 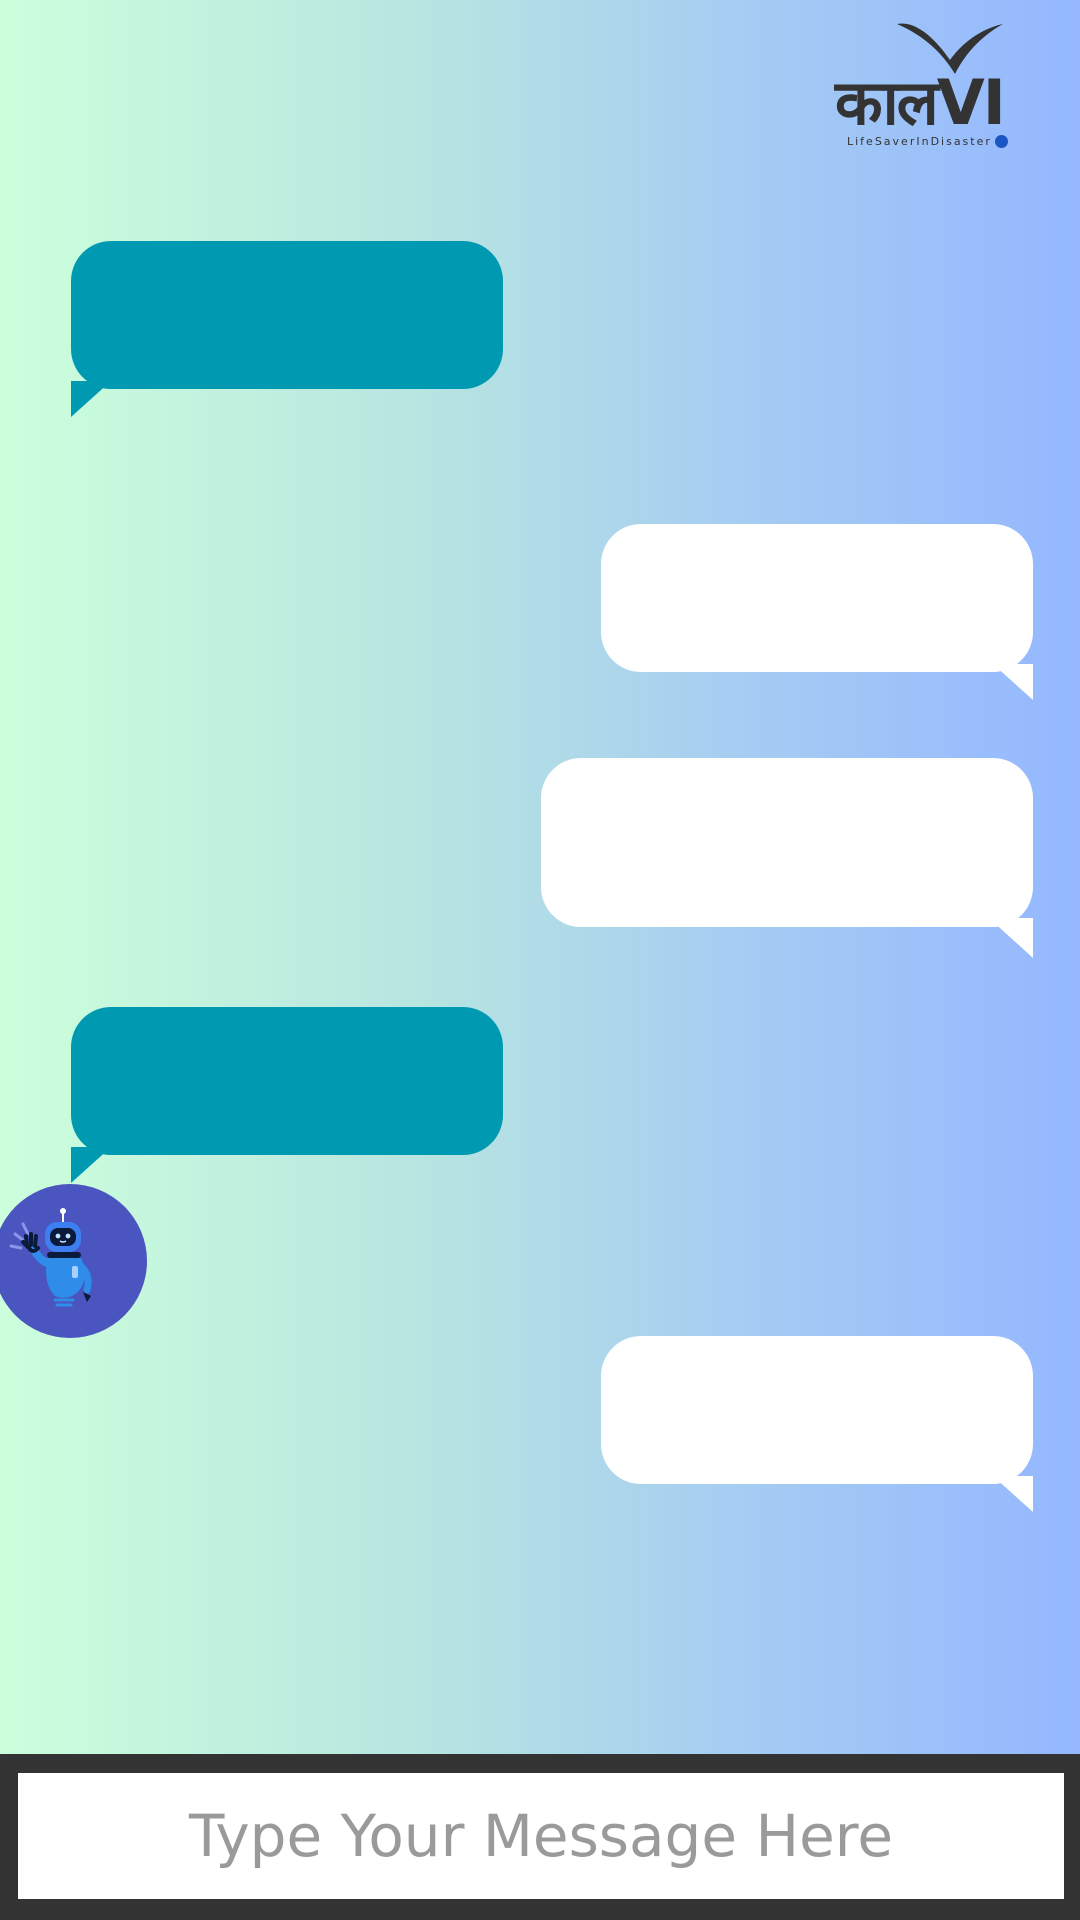 I want to click on logo-dot, so click(x=1001, y=141).